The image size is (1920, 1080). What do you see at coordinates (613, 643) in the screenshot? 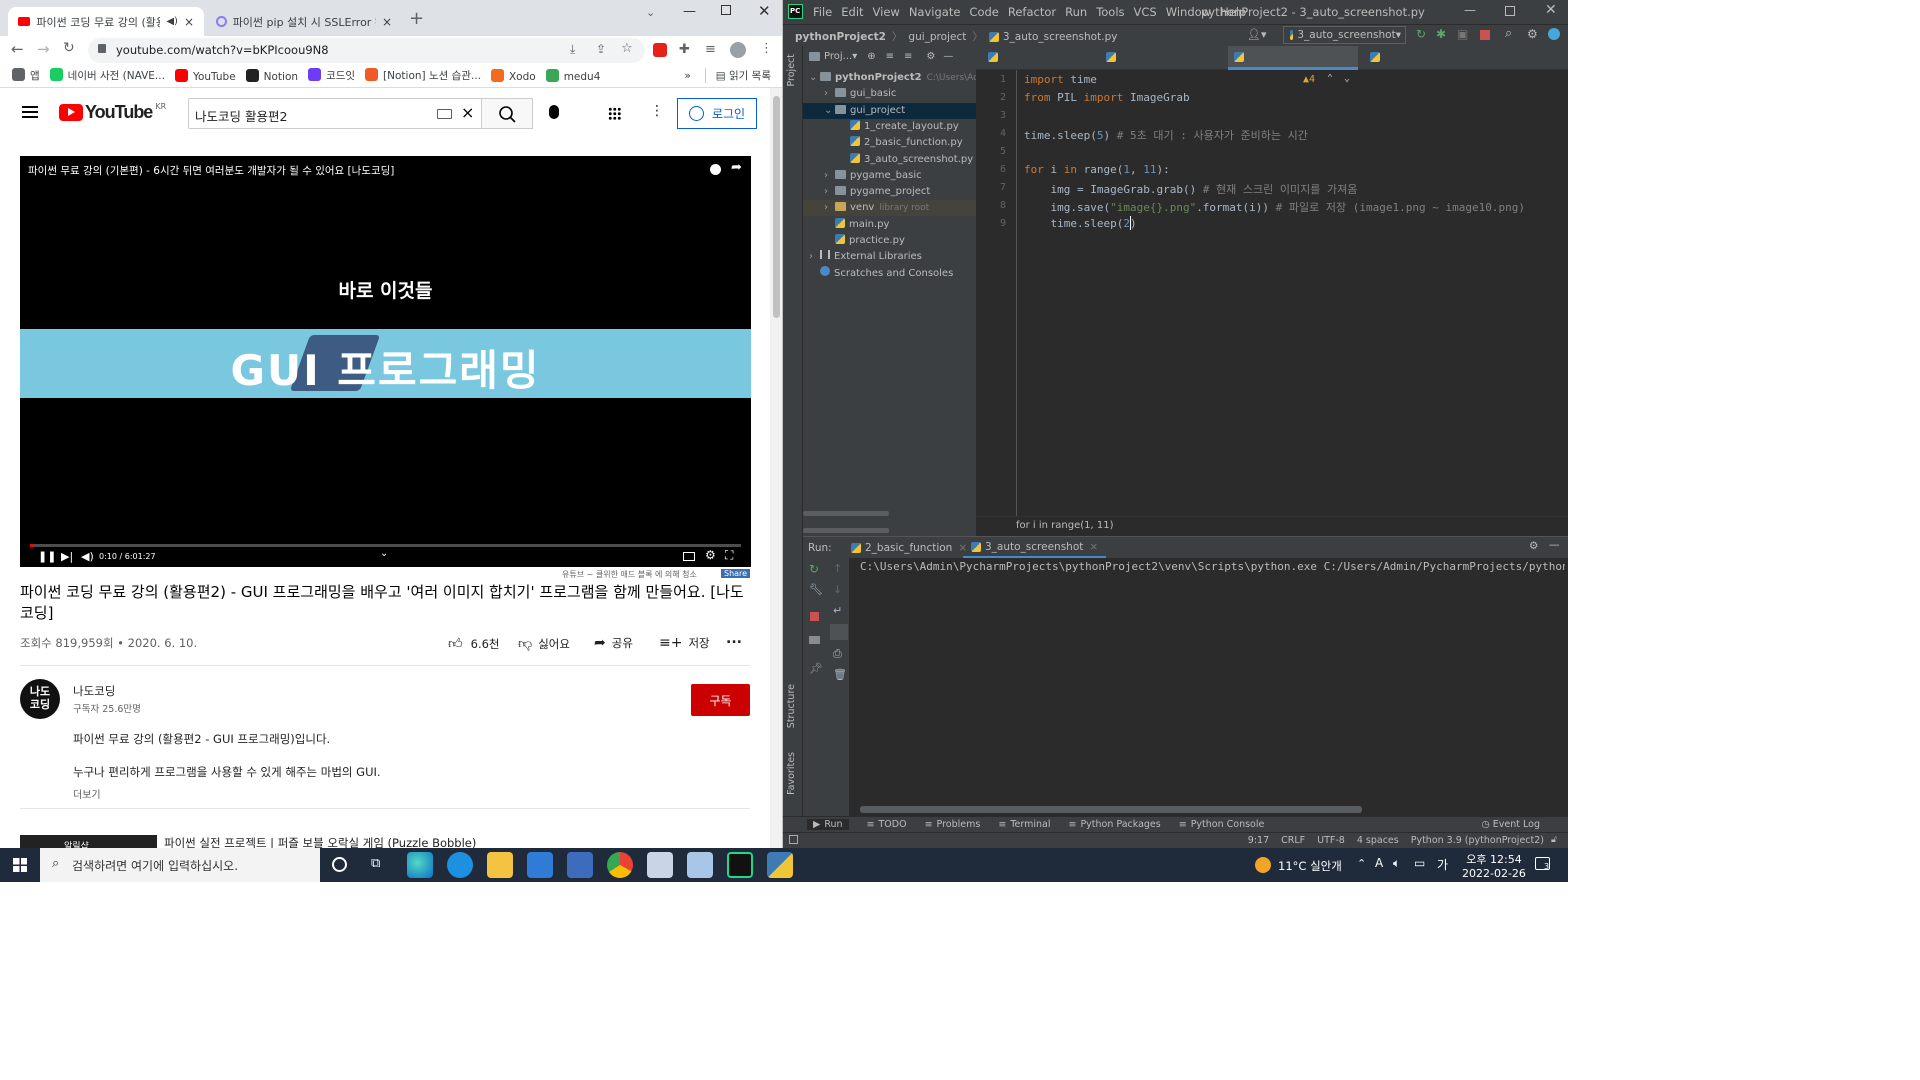
I see `share-button: ➦ 공유` at bounding box center [613, 643].